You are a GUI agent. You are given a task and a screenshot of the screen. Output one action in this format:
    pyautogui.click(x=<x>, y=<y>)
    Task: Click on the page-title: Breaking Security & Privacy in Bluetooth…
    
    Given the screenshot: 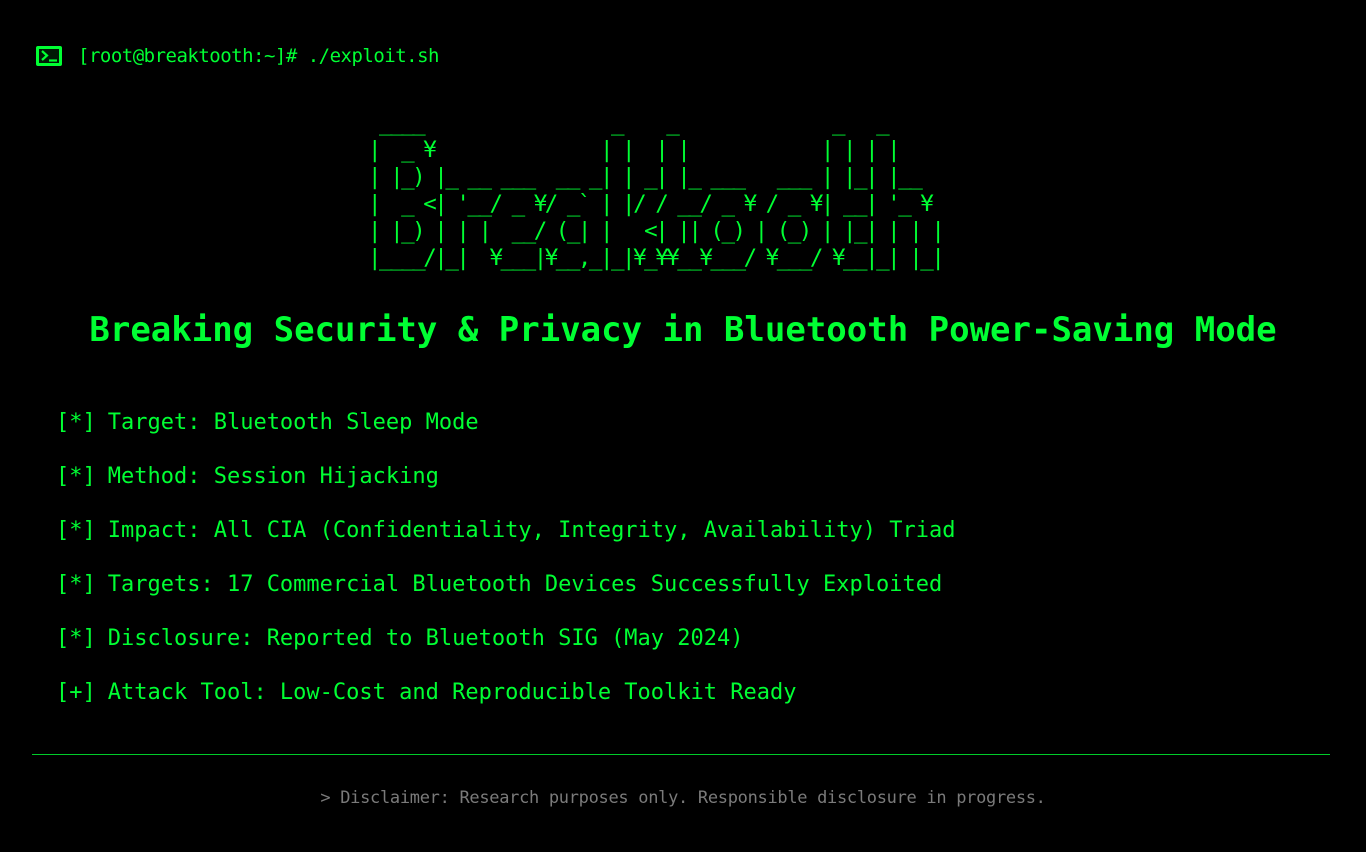 What is the action you would take?
    pyautogui.click(x=683, y=330)
    